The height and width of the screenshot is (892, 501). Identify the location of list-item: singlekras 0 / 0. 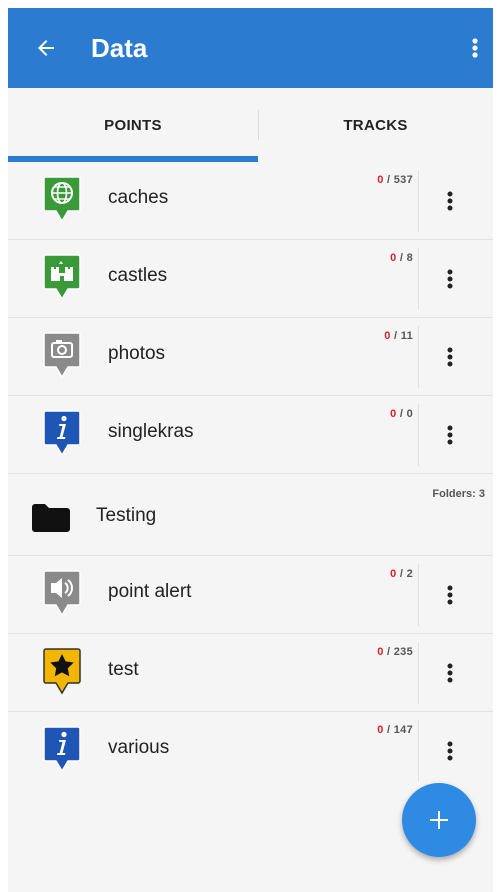
(250, 435).